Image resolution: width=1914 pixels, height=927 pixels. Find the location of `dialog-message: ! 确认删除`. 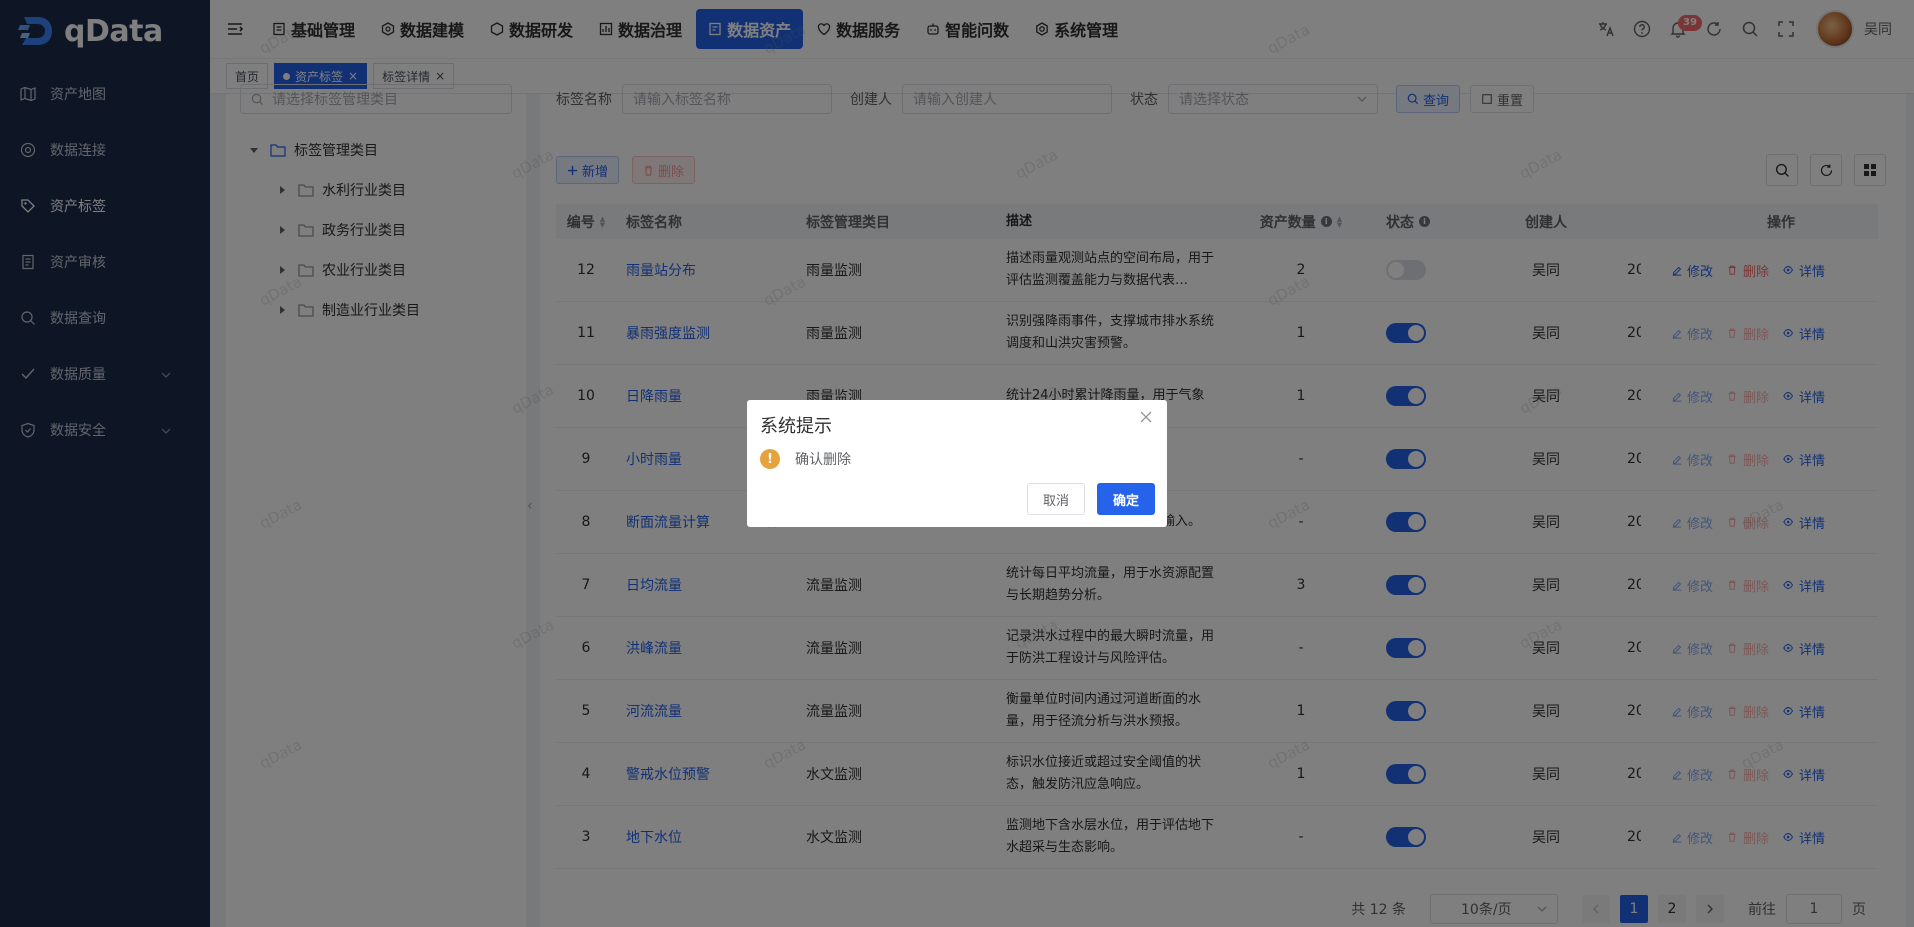

dialog-message: ! 确认删除 is located at coordinates (805, 459).